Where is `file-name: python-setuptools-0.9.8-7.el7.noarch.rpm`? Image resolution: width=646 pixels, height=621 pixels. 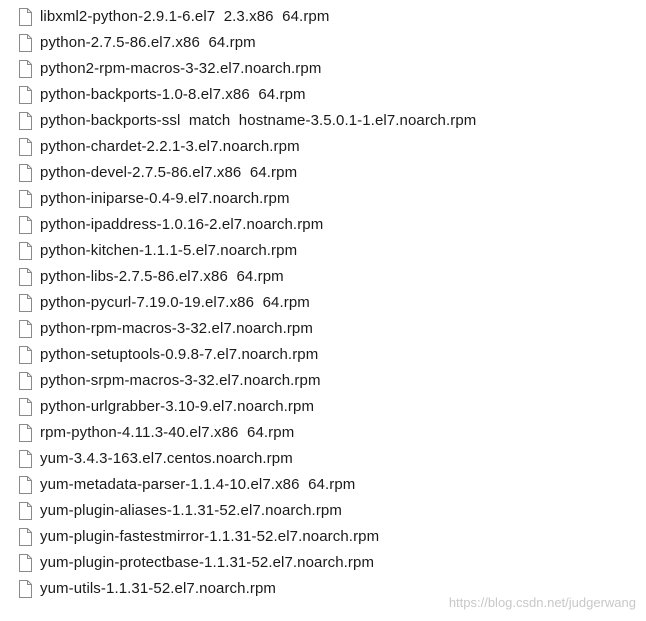 file-name: python-setuptools-0.9.8-7.el7.noarch.rpm is located at coordinates (179, 354).